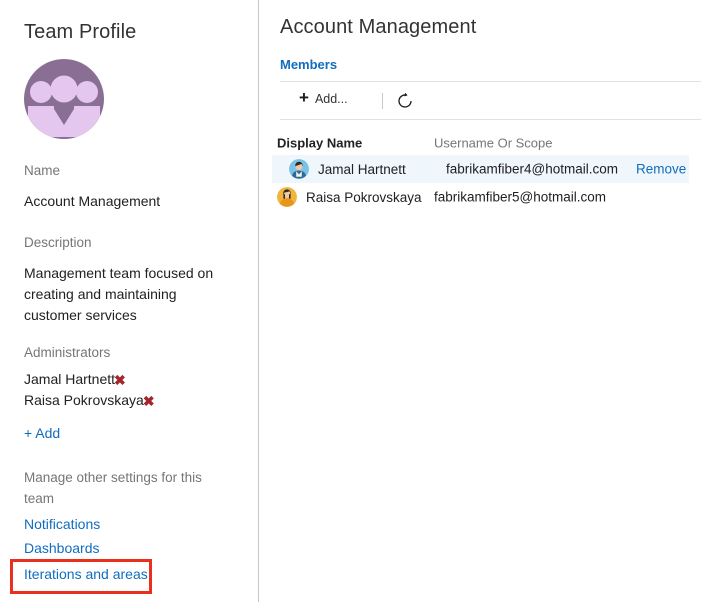  Describe the element at coordinates (62, 524) in the screenshot. I see `sidebar-link-notifications: Notifications` at that location.